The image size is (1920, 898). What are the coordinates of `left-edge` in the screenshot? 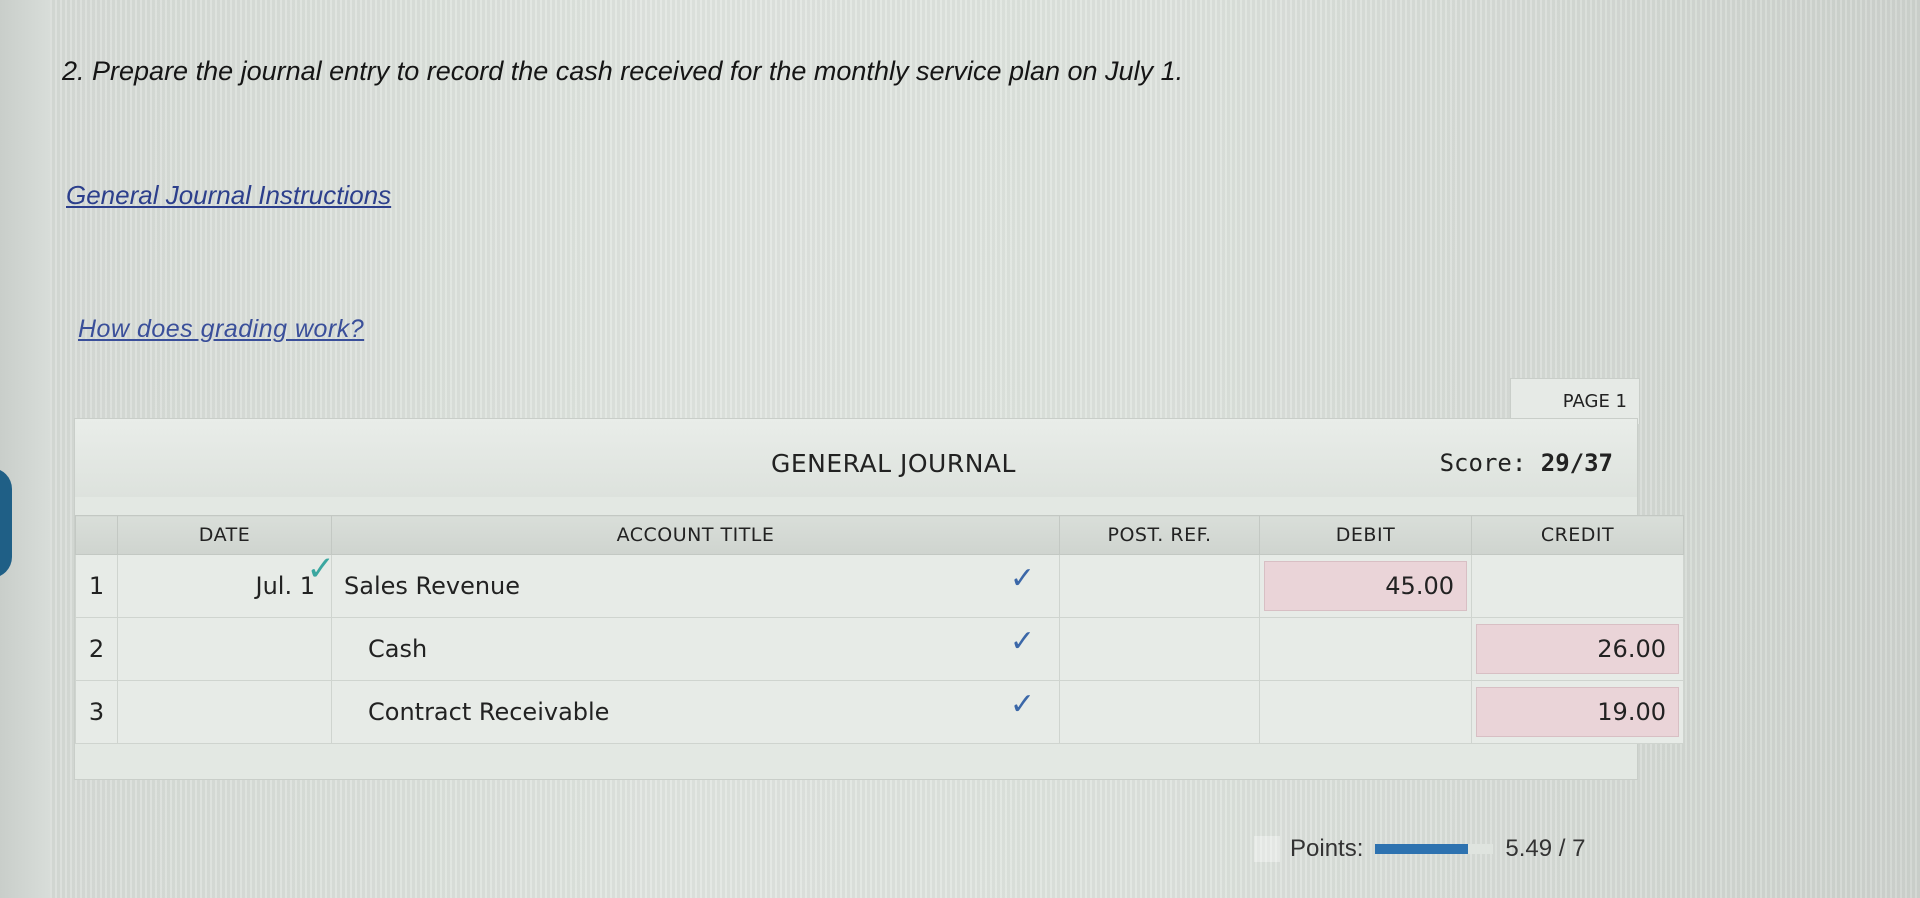 It's located at (25, 449).